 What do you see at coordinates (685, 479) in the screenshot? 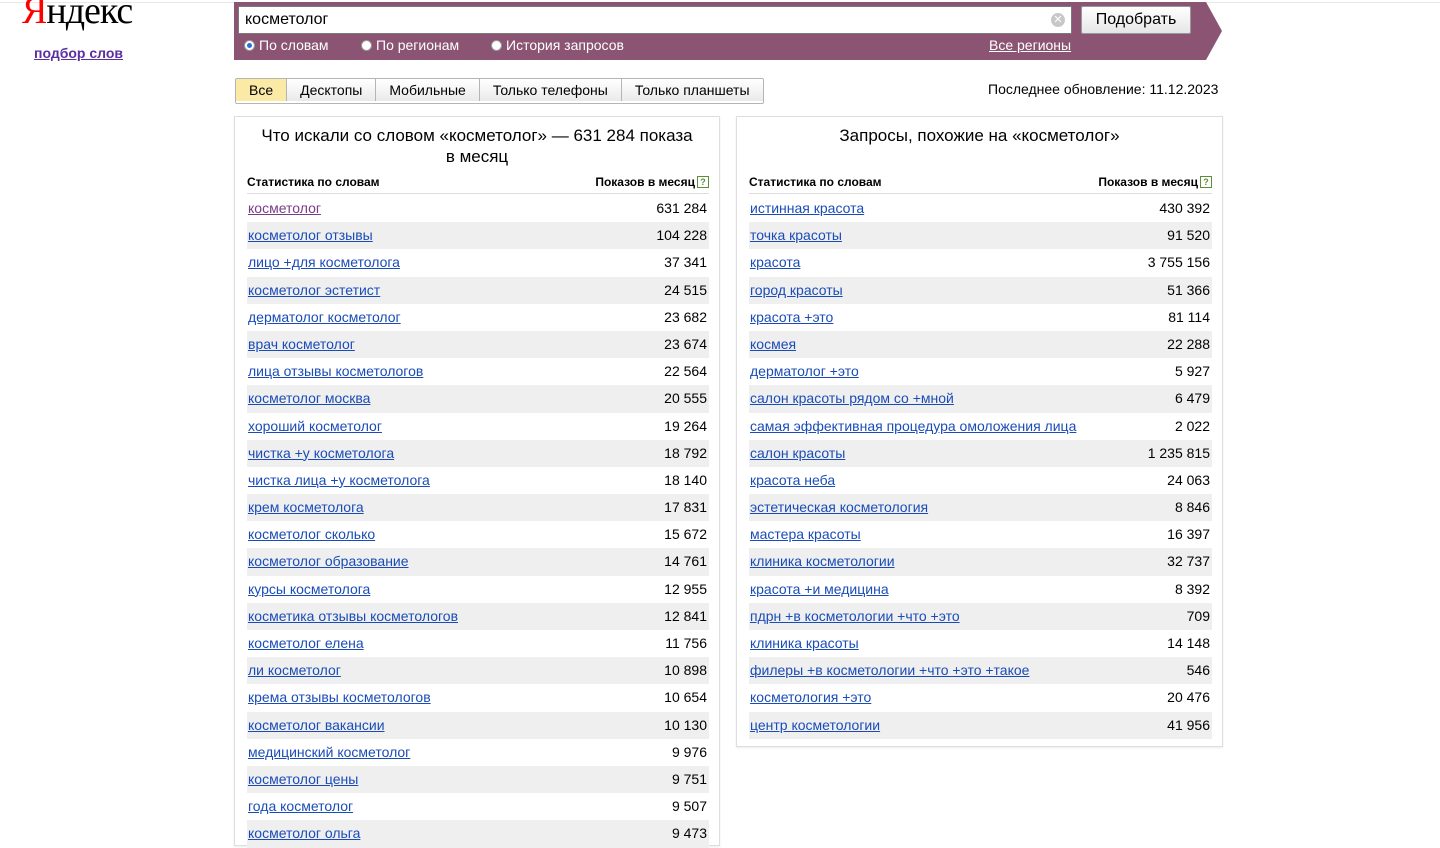
I see `impressions-count: 18 140` at bounding box center [685, 479].